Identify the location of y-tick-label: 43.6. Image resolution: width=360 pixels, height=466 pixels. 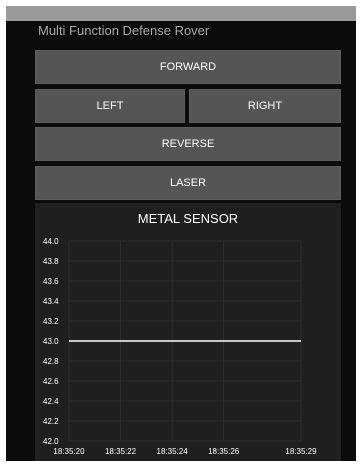
(51, 281).